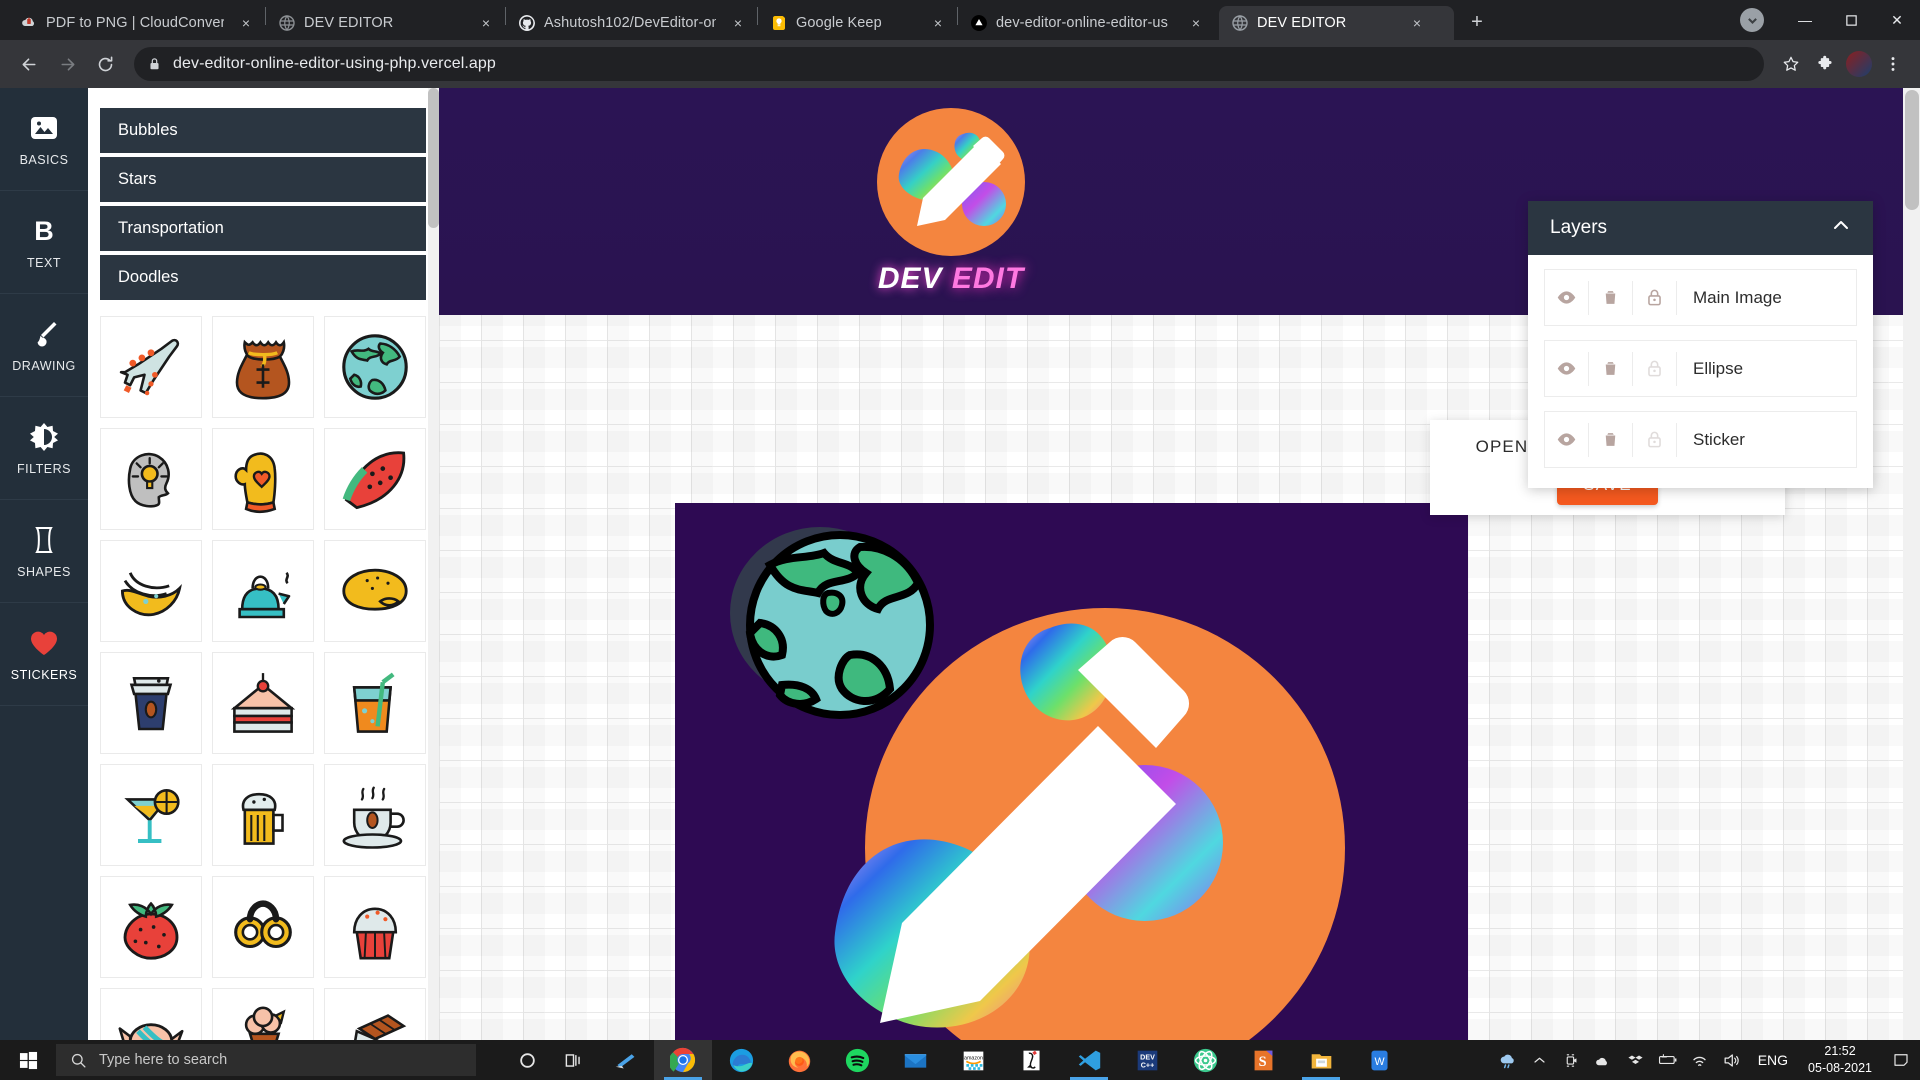 The image size is (1920, 1080). What do you see at coordinates (44, 345) in the screenshot?
I see `sidebar-item-drawing: DRAWING` at bounding box center [44, 345].